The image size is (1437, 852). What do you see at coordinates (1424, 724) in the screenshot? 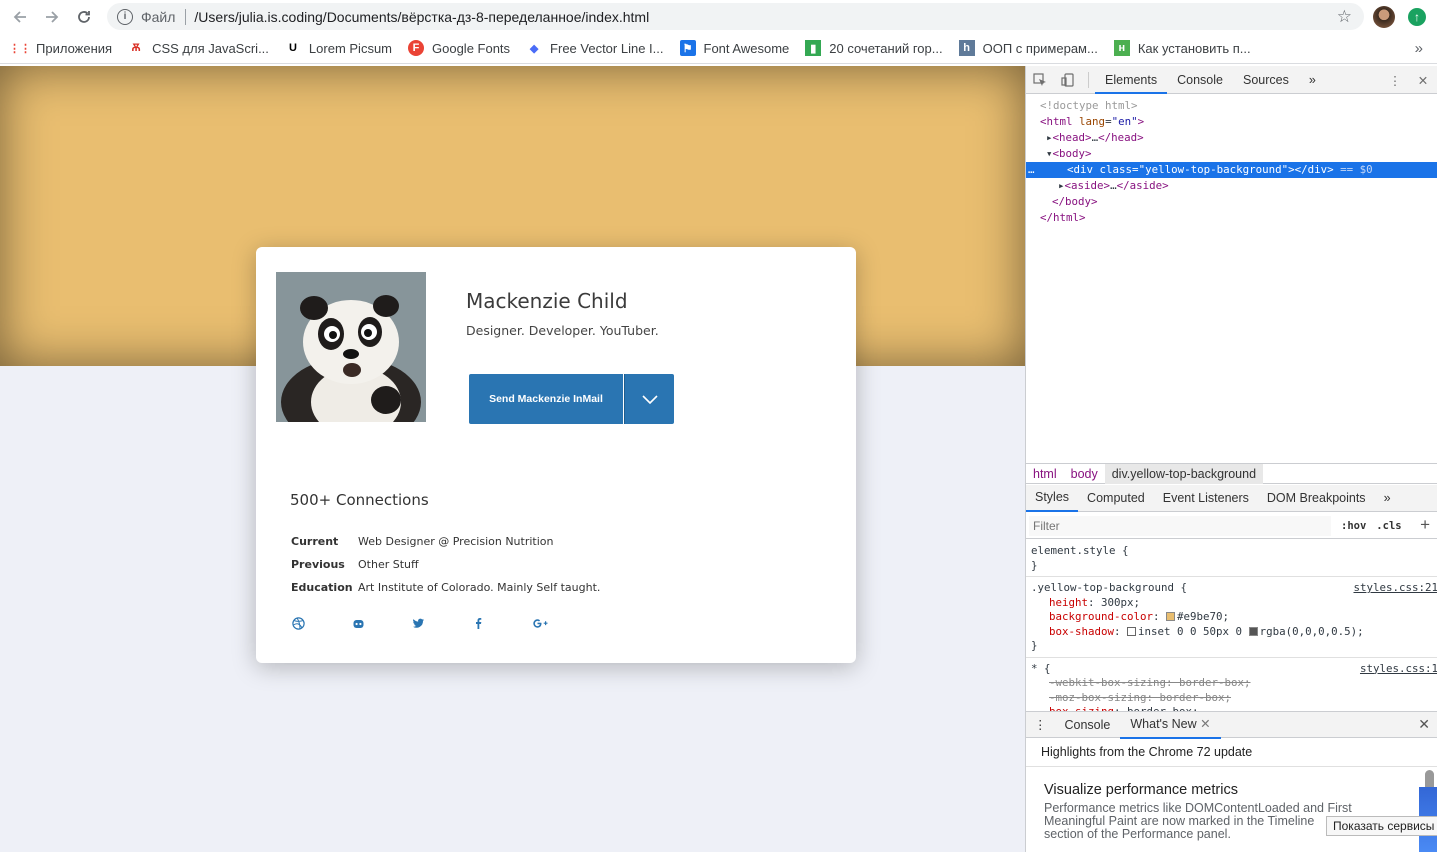
I see `close-drawer-icon: ✕` at bounding box center [1424, 724].